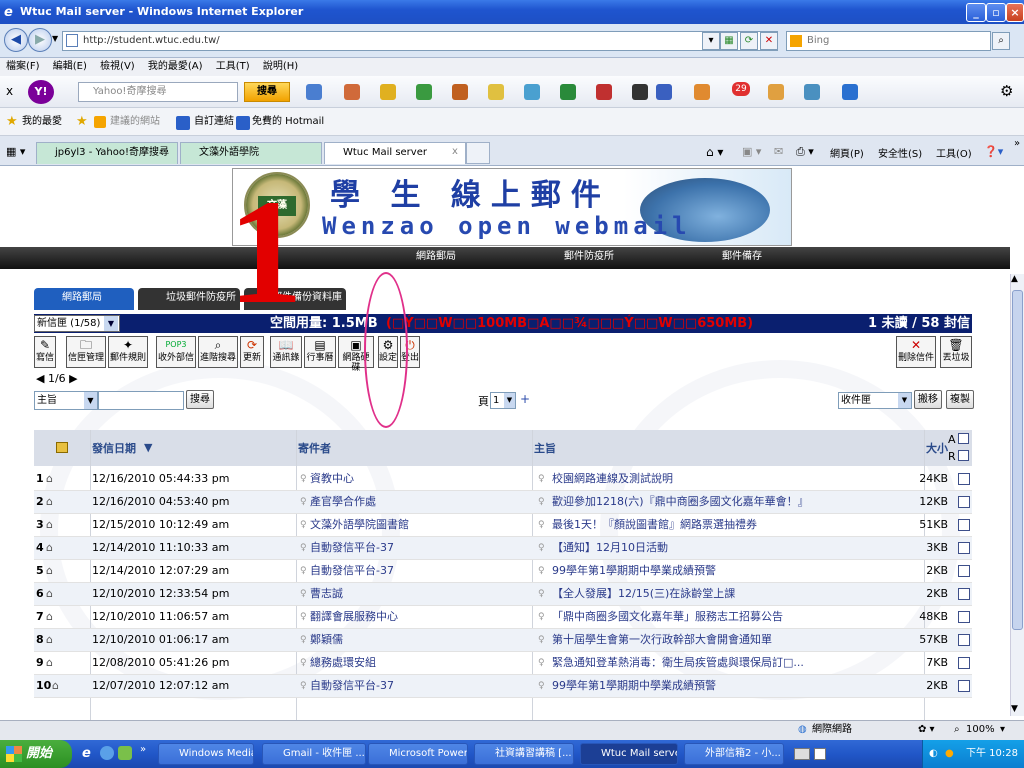  What do you see at coordinates (742, 640) in the screenshot?
I see `row-subject: 第十屆學生會第一次行政幹部大會開會通知單` at bounding box center [742, 640].